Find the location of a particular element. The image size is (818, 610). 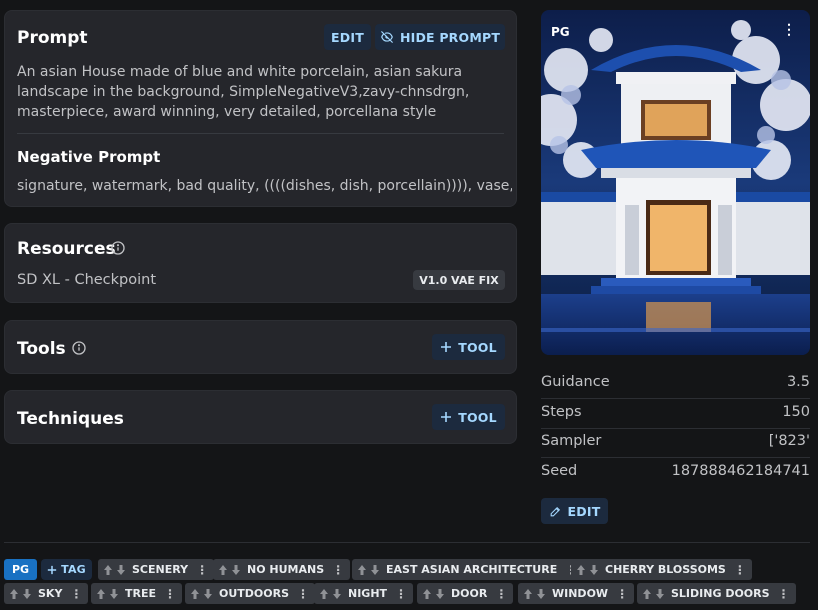

add-tool-button: TOOL is located at coordinates (468, 347).